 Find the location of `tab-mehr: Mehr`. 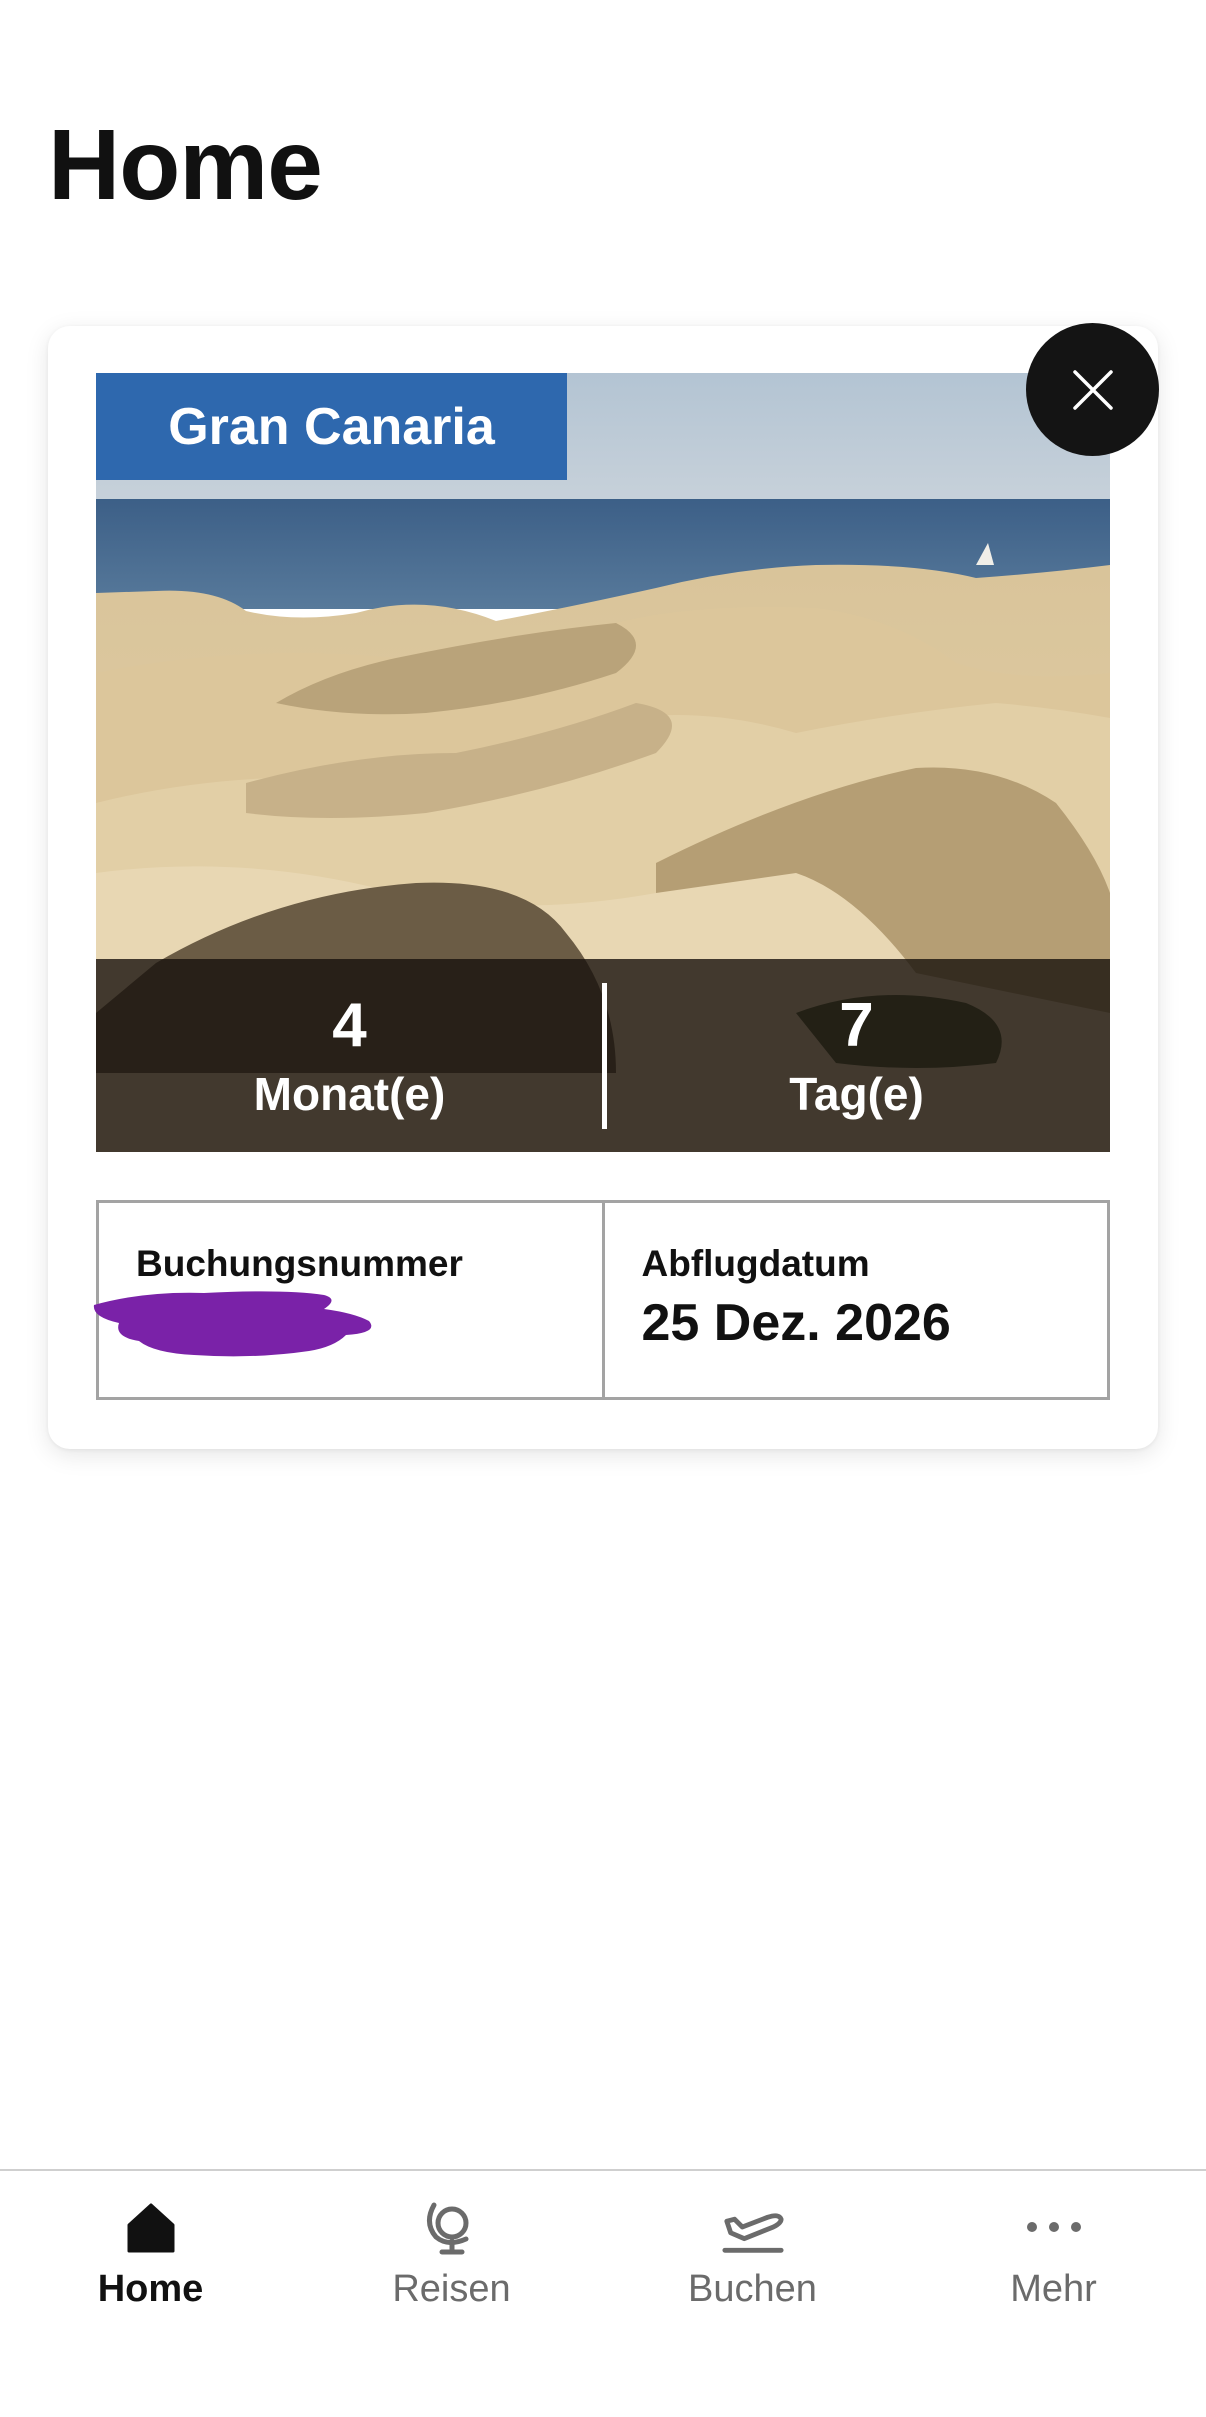

tab-mehr: Mehr is located at coordinates (1053, 2241).